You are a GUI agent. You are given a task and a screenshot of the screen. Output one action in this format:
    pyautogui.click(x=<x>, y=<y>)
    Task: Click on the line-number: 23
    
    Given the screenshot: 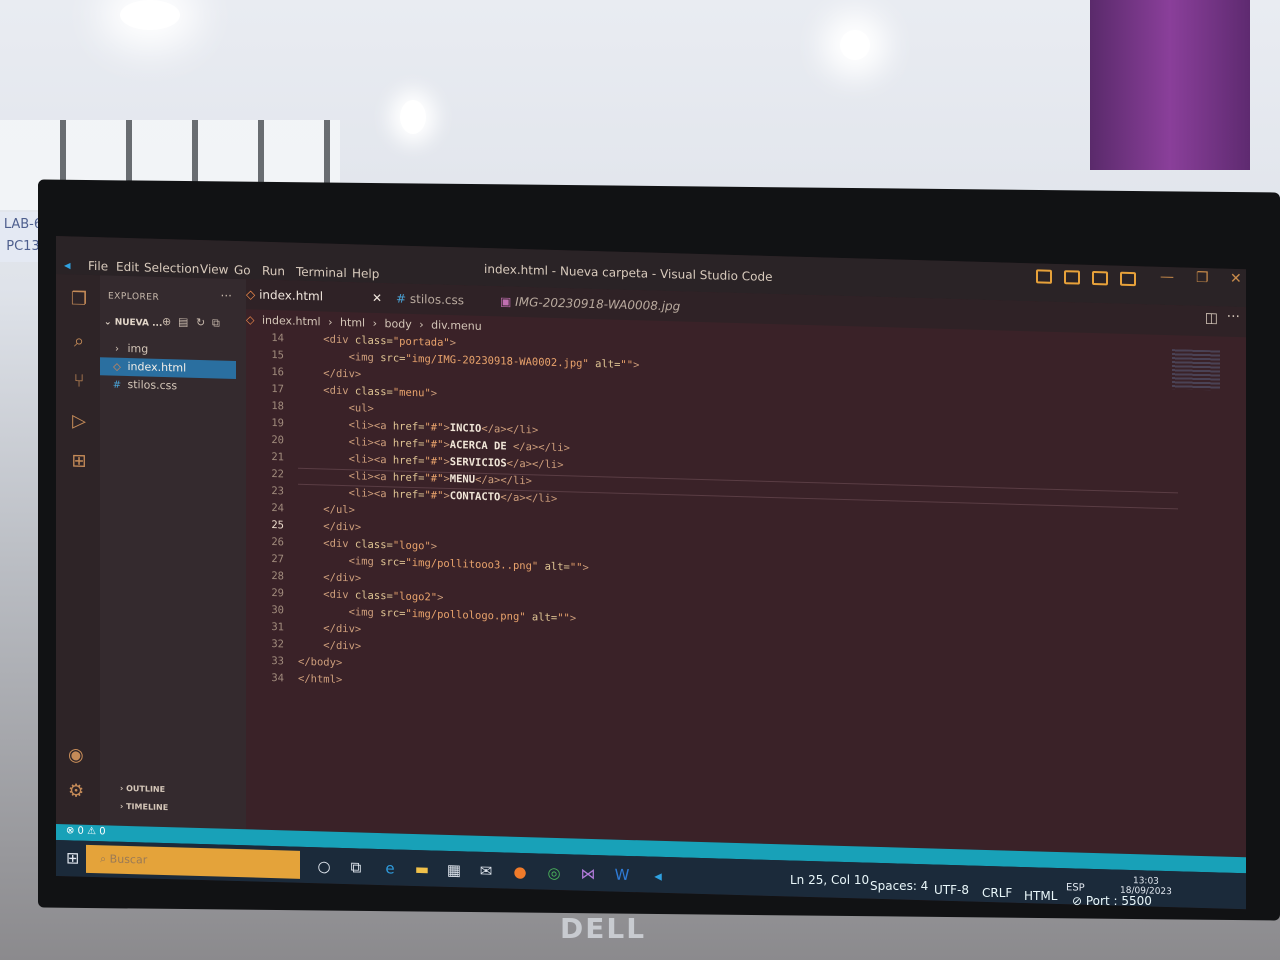 What is the action you would take?
    pyautogui.click(x=277, y=491)
    